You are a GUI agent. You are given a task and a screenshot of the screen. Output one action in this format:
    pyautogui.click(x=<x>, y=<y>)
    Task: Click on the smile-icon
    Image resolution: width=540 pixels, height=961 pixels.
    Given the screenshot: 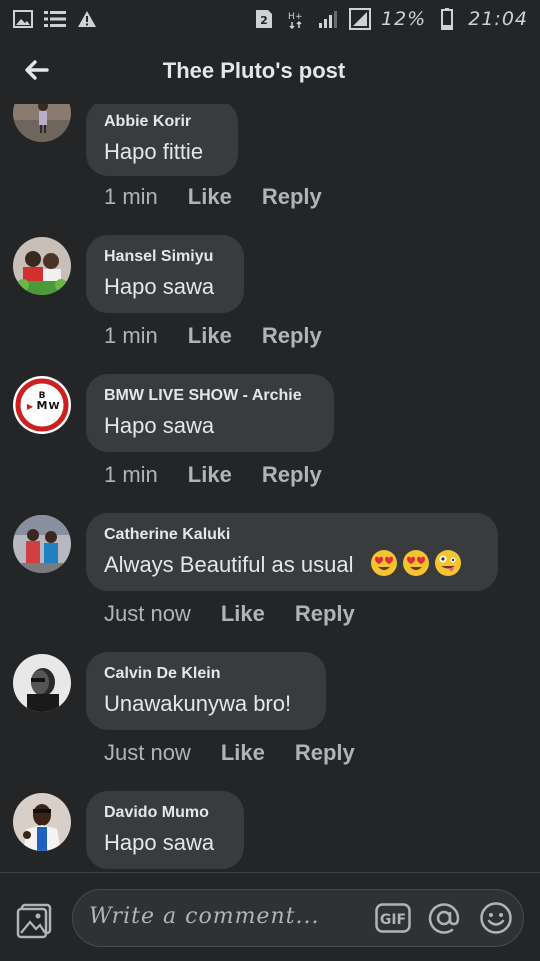 What is the action you would take?
    pyautogui.click(x=496, y=918)
    